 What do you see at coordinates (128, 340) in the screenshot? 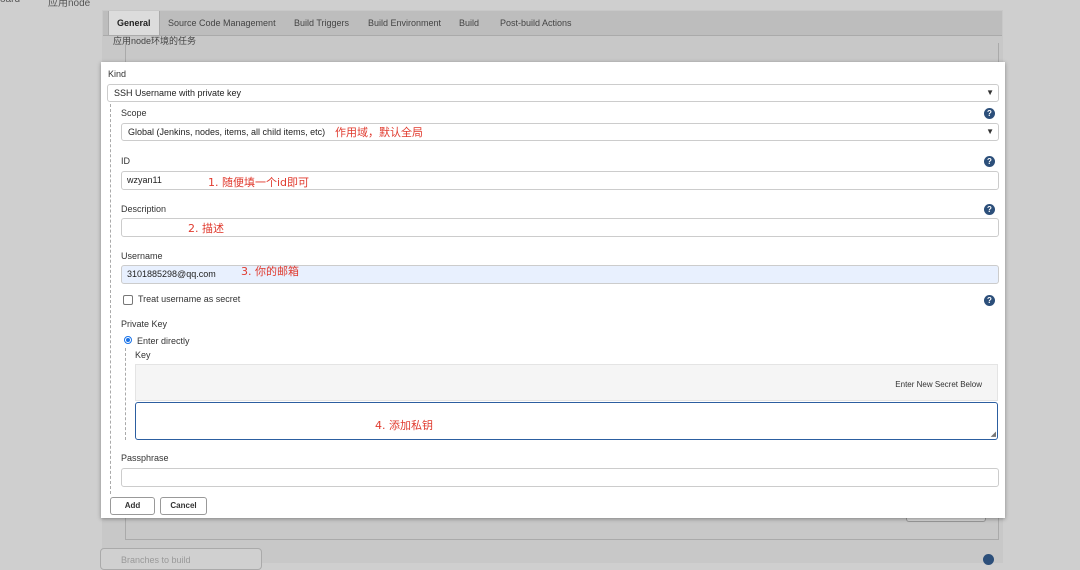
I see `enter-directly-radio` at bounding box center [128, 340].